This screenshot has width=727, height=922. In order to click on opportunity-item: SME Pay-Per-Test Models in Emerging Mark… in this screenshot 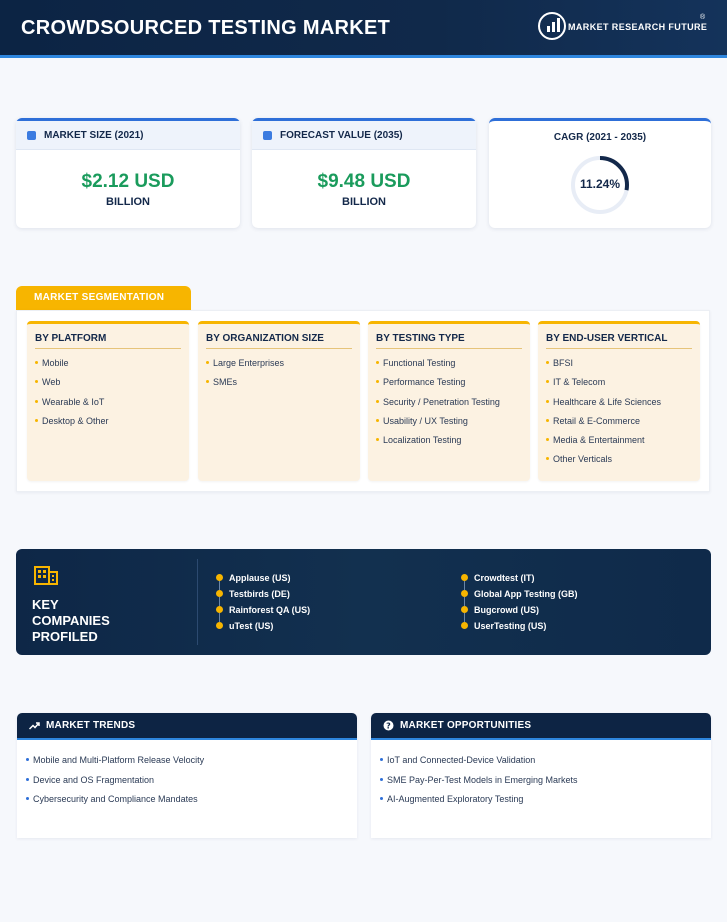, I will do `click(545, 784)`.